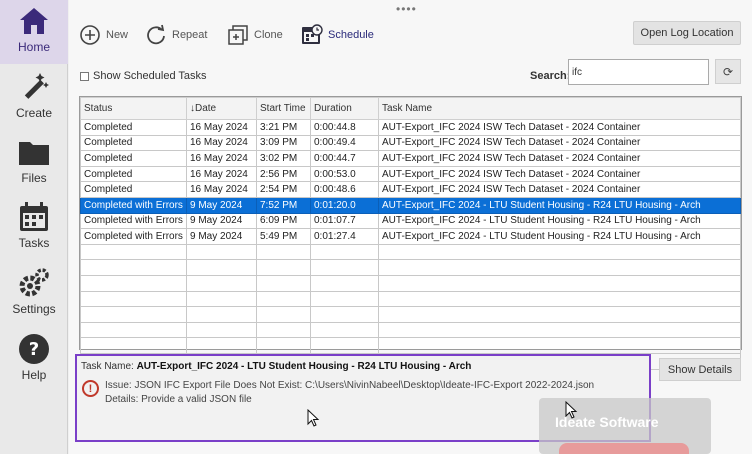  I want to click on magic-wand-icon, so click(36, 86).